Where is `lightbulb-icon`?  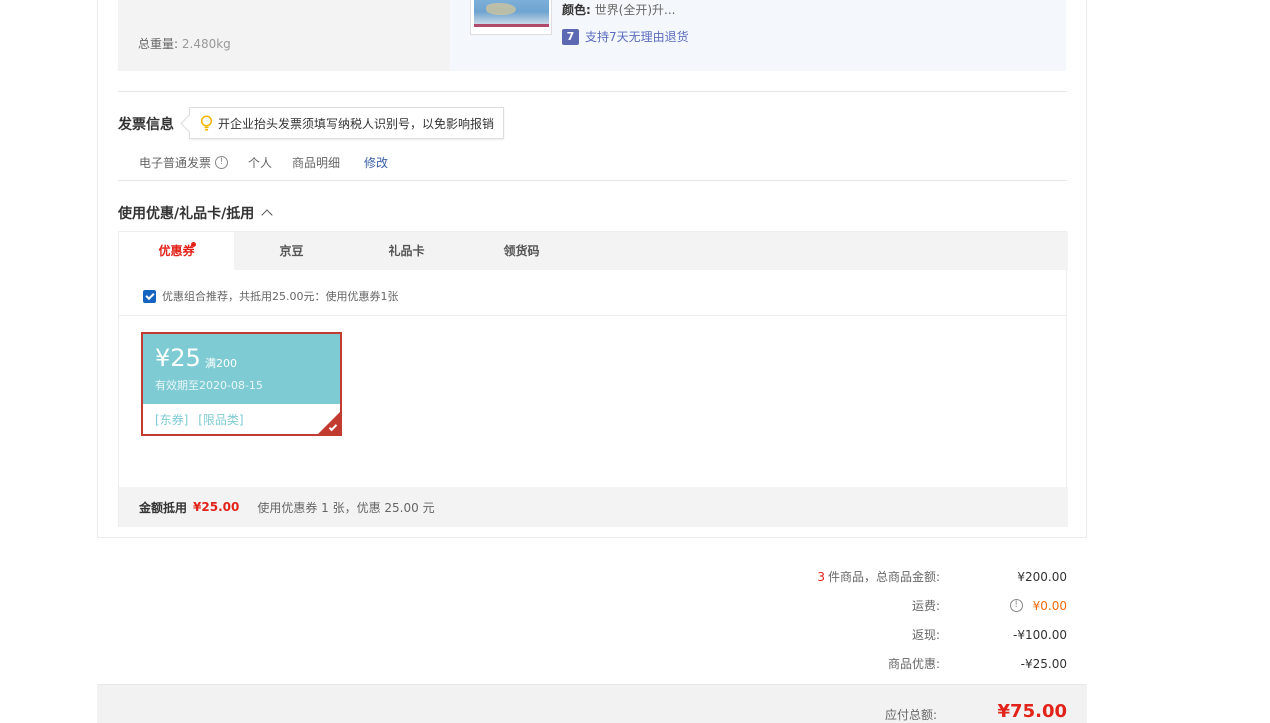
lightbulb-icon is located at coordinates (206, 123).